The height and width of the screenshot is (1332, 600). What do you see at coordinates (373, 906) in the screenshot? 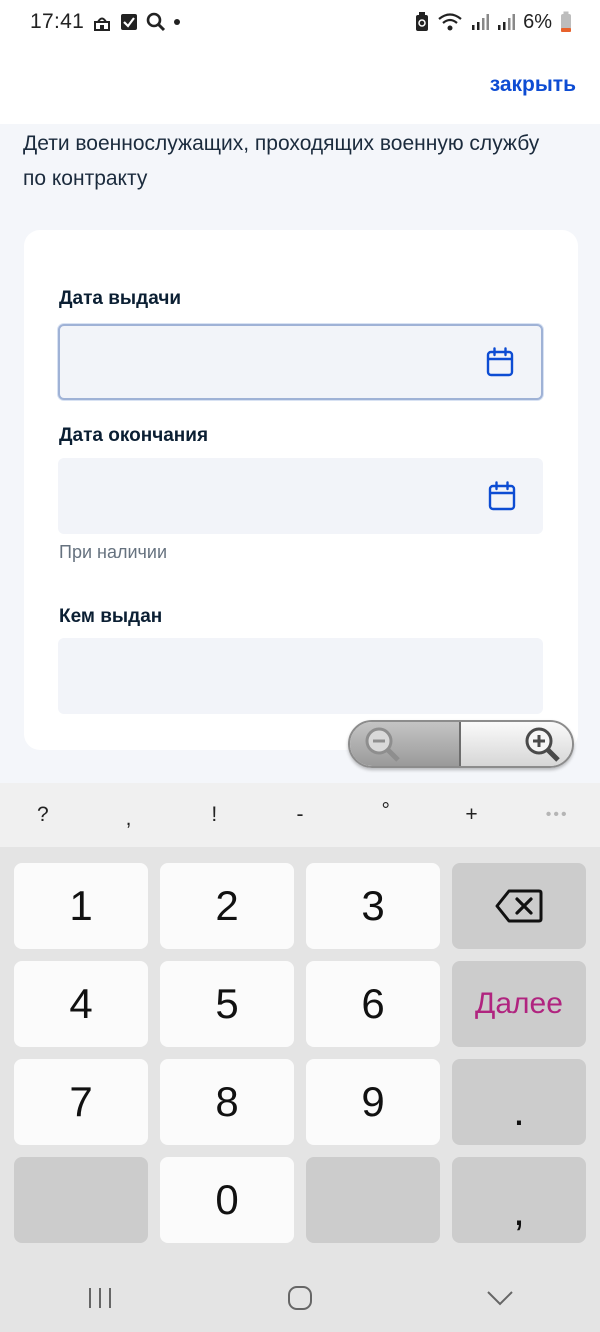
I see `key-3: 3` at bounding box center [373, 906].